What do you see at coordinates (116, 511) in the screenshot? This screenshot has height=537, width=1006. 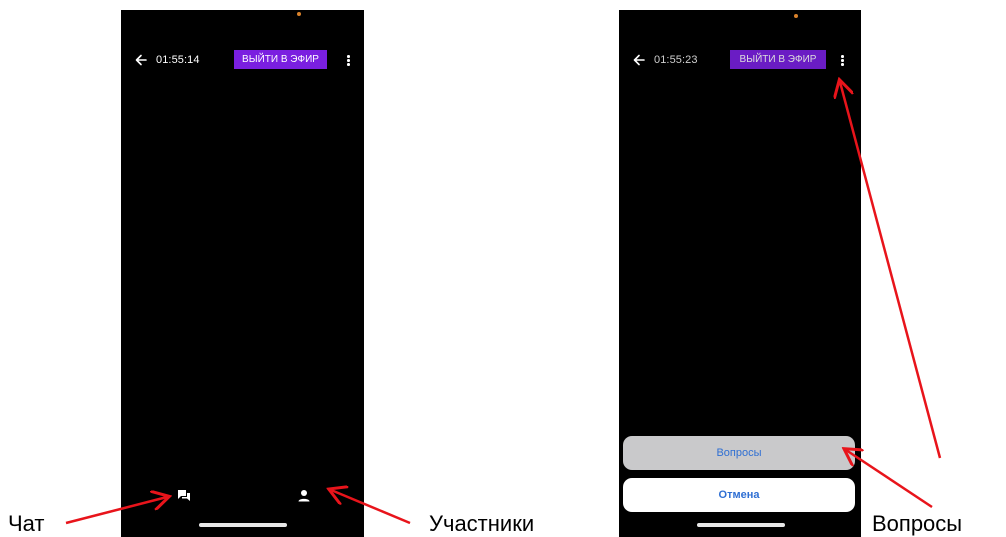 I see `arrow-to-chat` at bounding box center [116, 511].